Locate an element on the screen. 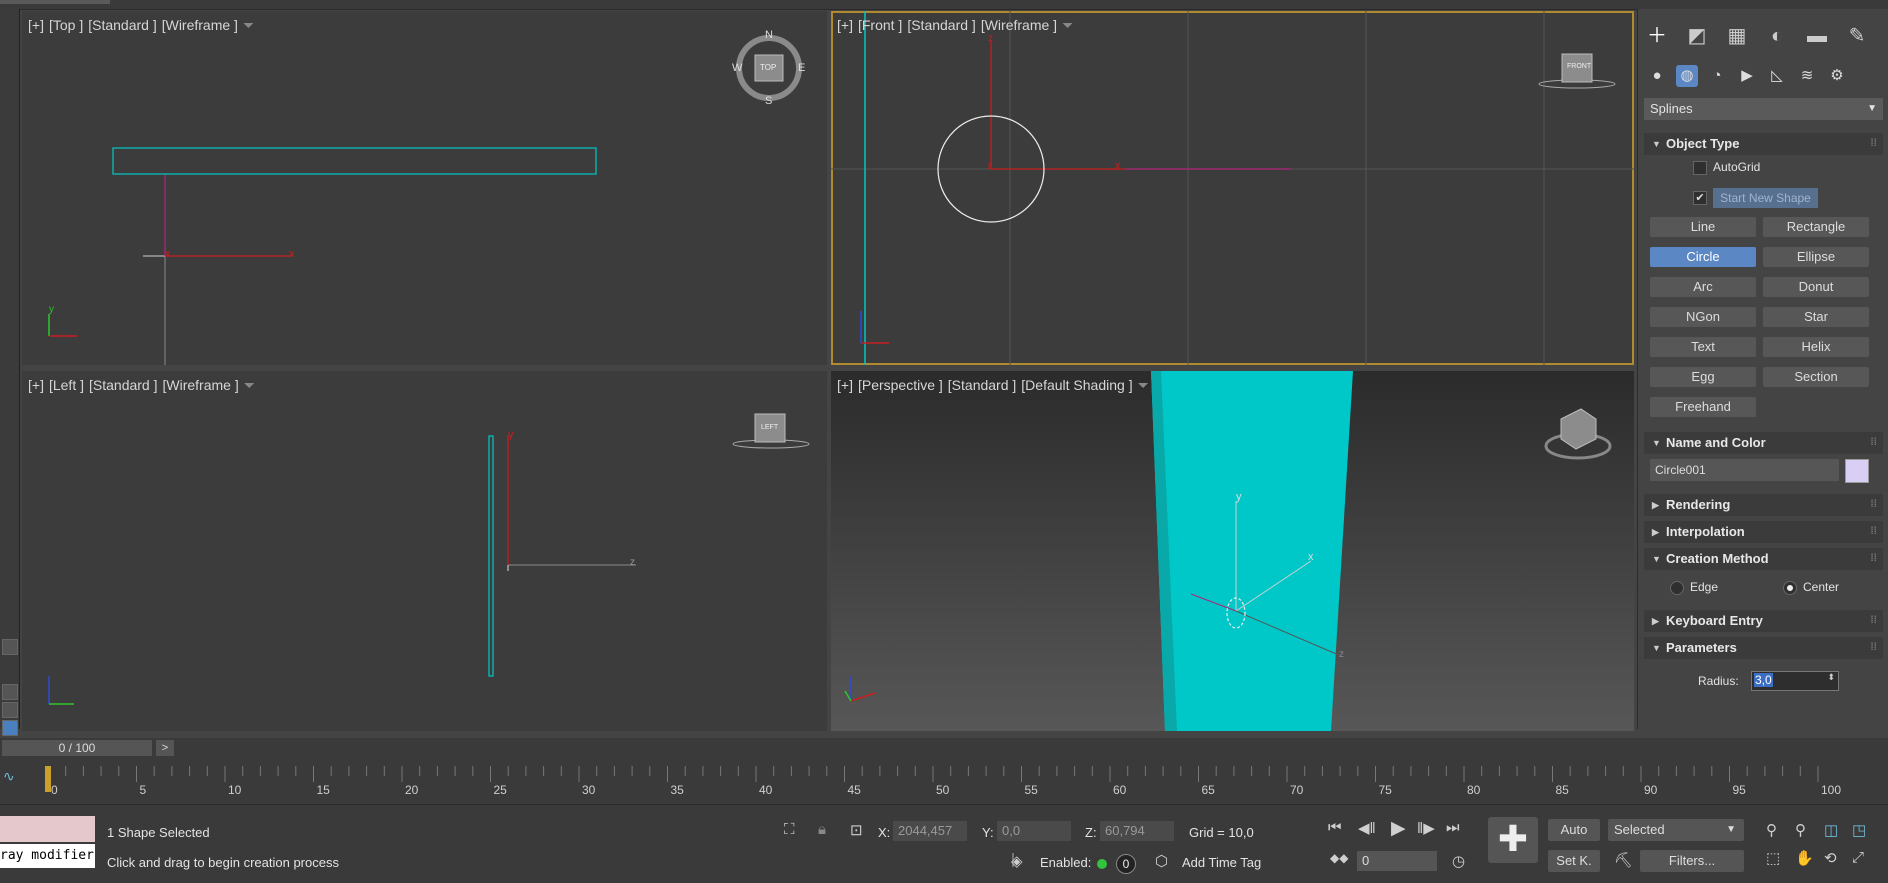 This screenshot has height=883, width=1888. viewcube-compass: N S E W TOP is located at coordinates (769, 69).